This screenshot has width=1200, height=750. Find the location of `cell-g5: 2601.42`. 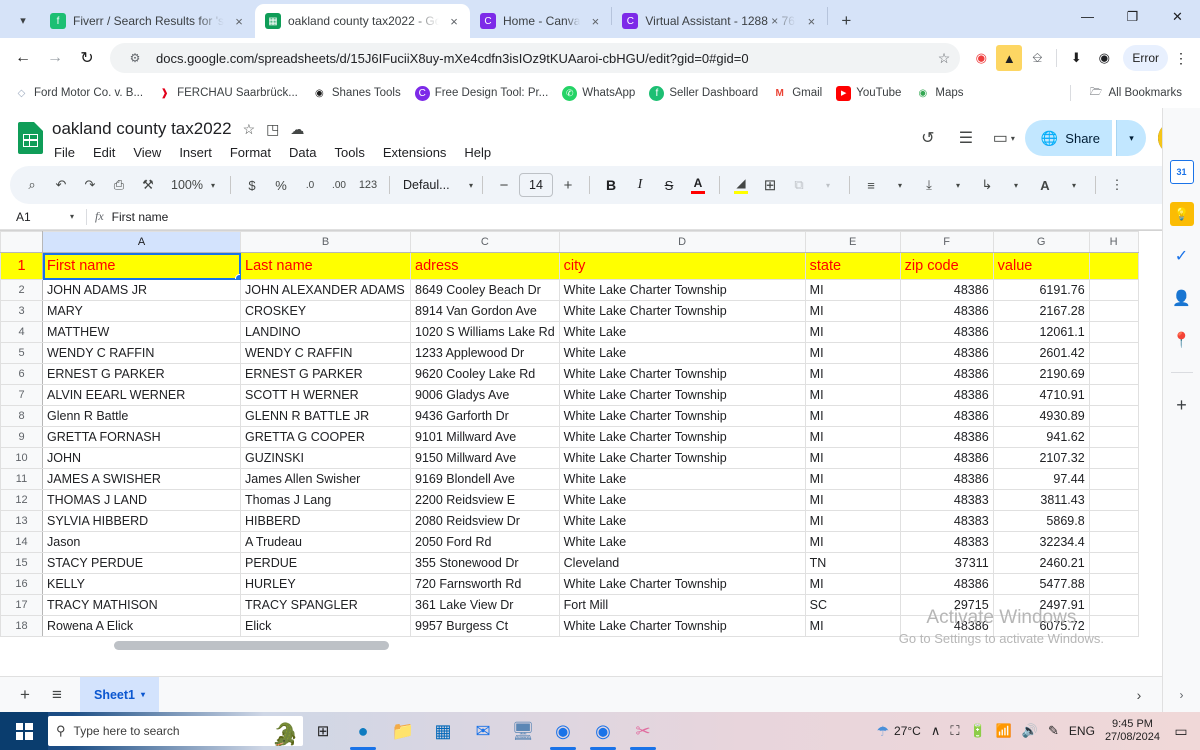

cell-g5: 2601.42 is located at coordinates (1041, 353).